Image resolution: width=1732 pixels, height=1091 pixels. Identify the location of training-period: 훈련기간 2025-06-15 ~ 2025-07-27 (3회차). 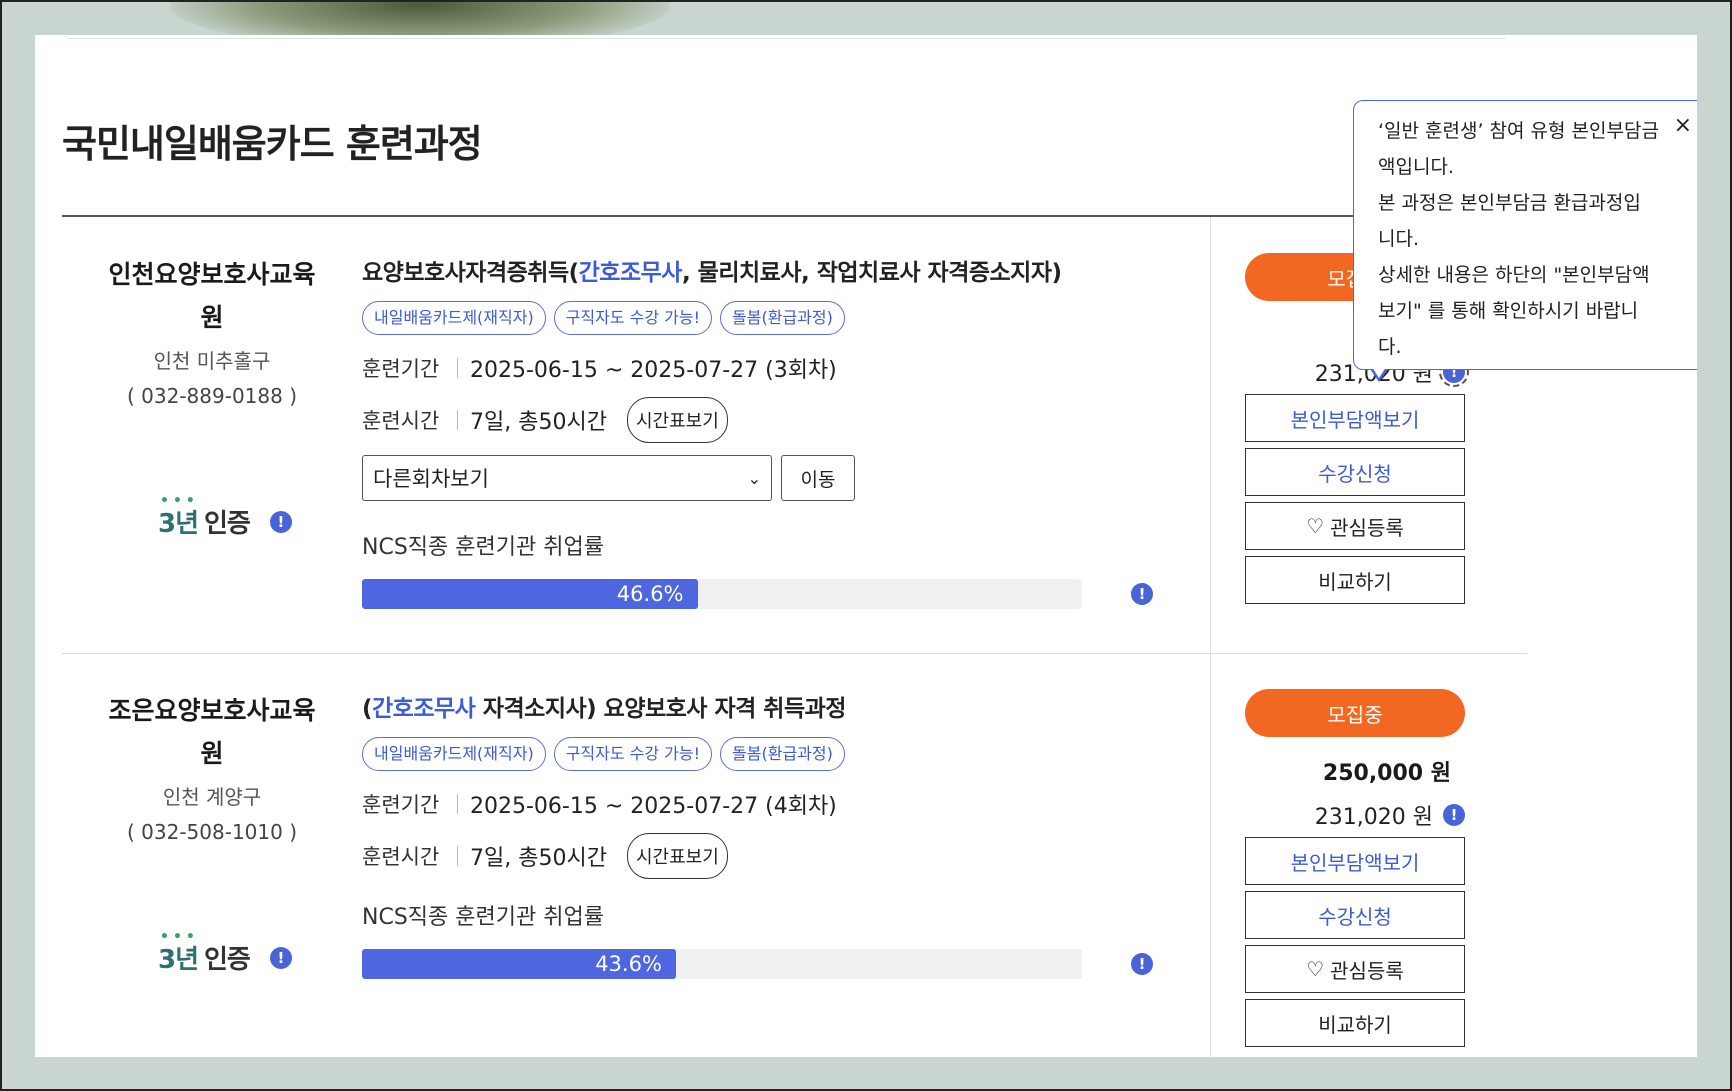
(752, 368).